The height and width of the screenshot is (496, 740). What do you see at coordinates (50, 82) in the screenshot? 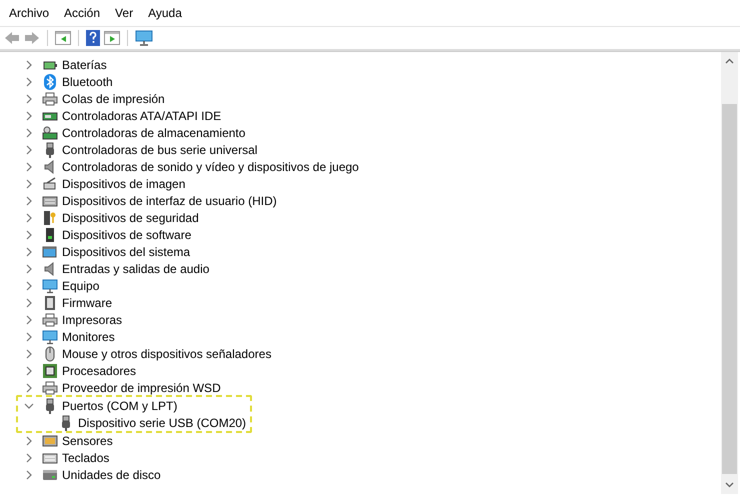
I see `bluetooth-icon` at bounding box center [50, 82].